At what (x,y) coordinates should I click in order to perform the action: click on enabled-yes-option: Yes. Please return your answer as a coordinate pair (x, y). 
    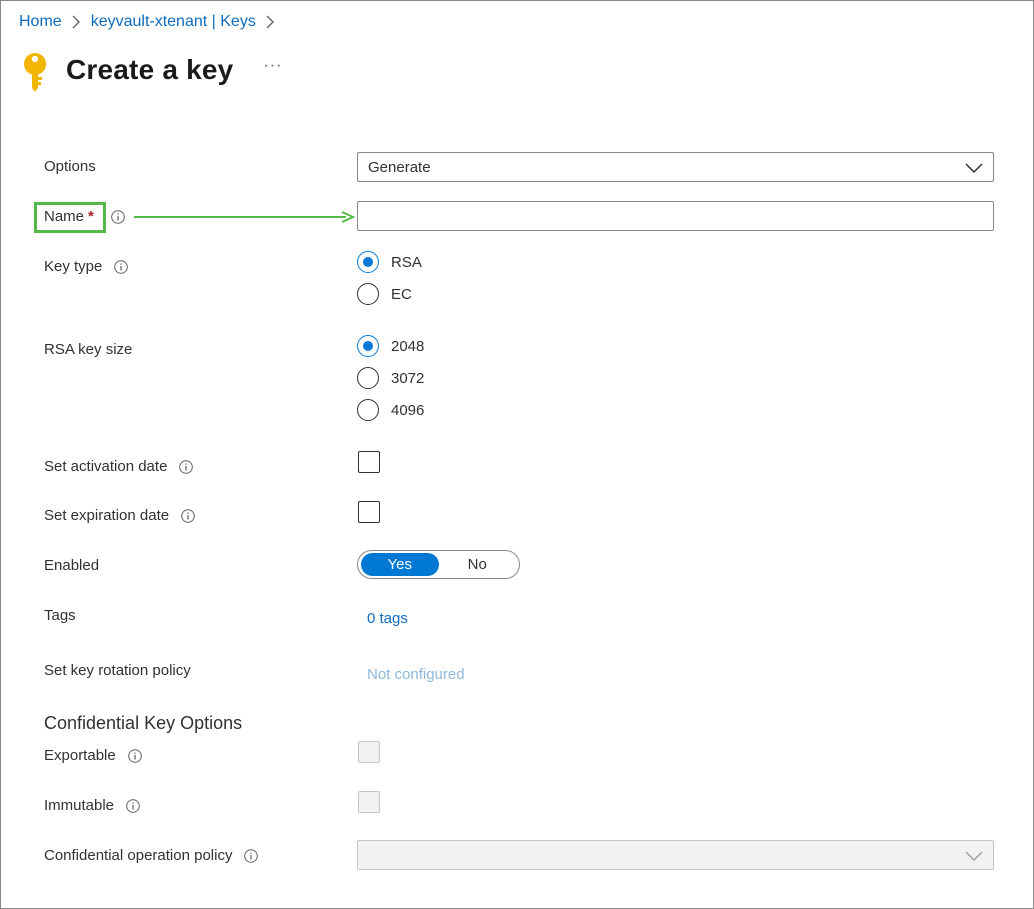
    Looking at the image, I should click on (400, 564).